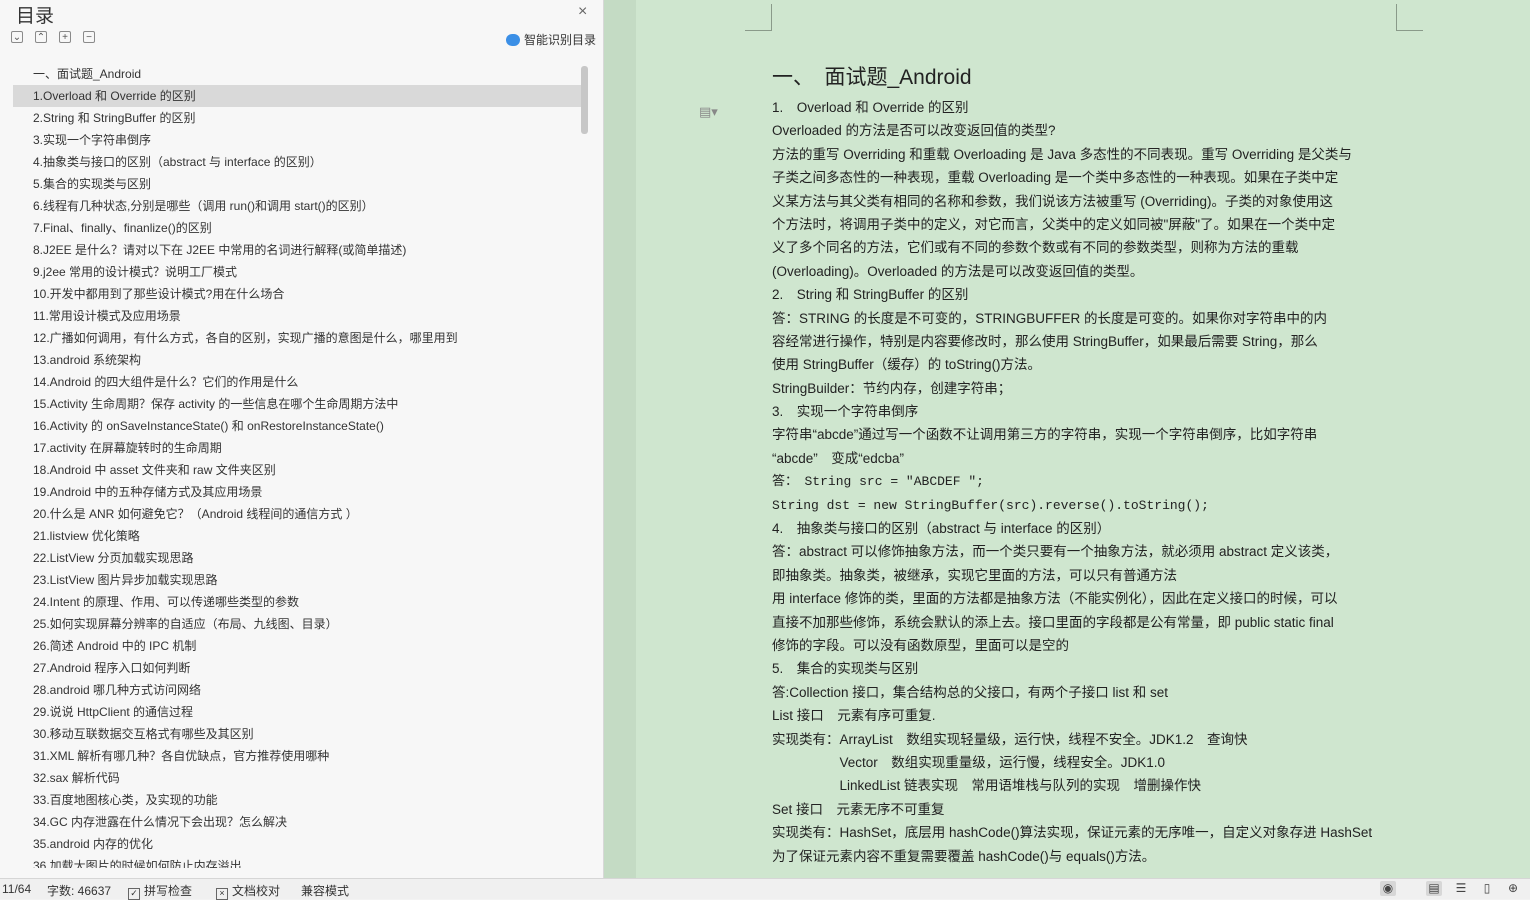 The width and height of the screenshot is (1530, 900). What do you see at coordinates (582, 12) in the screenshot?
I see `close-icon: ×` at bounding box center [582, 12].